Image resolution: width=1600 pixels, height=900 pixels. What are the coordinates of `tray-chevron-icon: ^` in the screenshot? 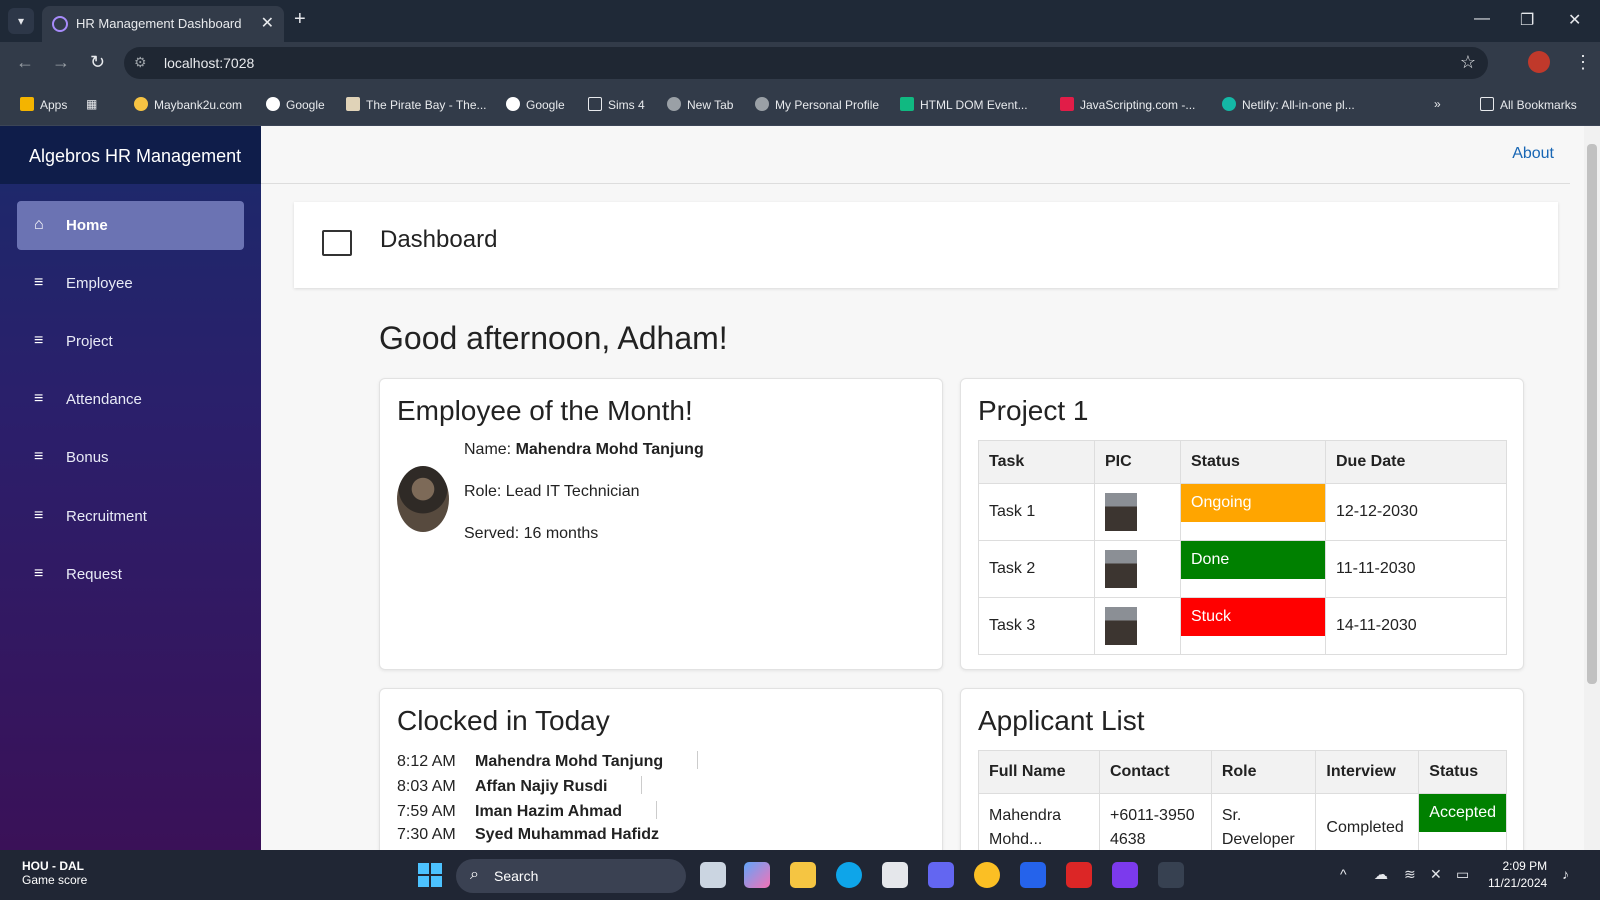 It's located at (1343, 874).